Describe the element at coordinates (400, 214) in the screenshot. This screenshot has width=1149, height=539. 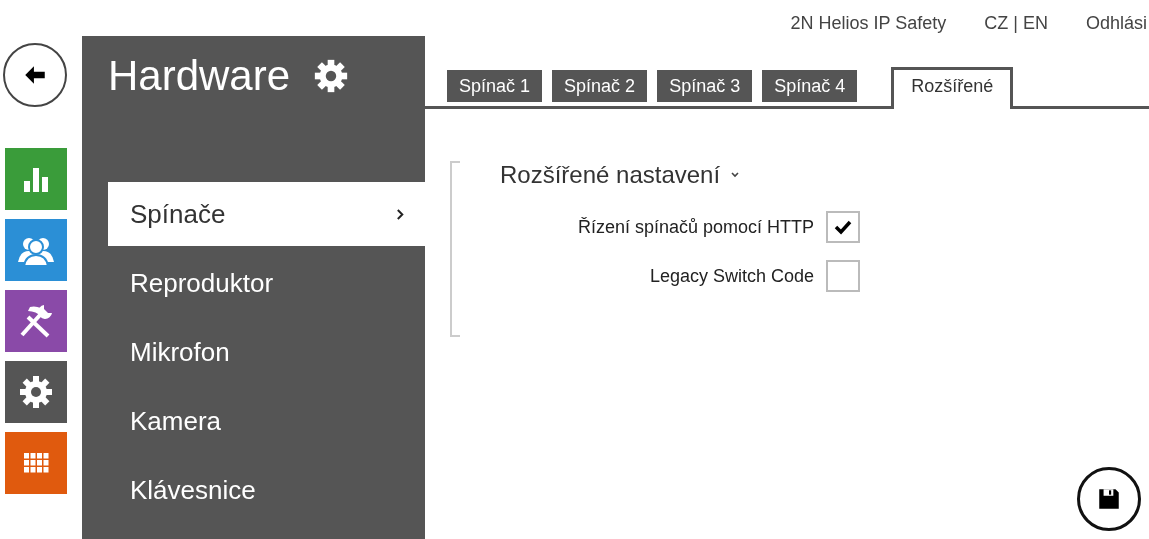
I see `chevron-right-icon` at that location.